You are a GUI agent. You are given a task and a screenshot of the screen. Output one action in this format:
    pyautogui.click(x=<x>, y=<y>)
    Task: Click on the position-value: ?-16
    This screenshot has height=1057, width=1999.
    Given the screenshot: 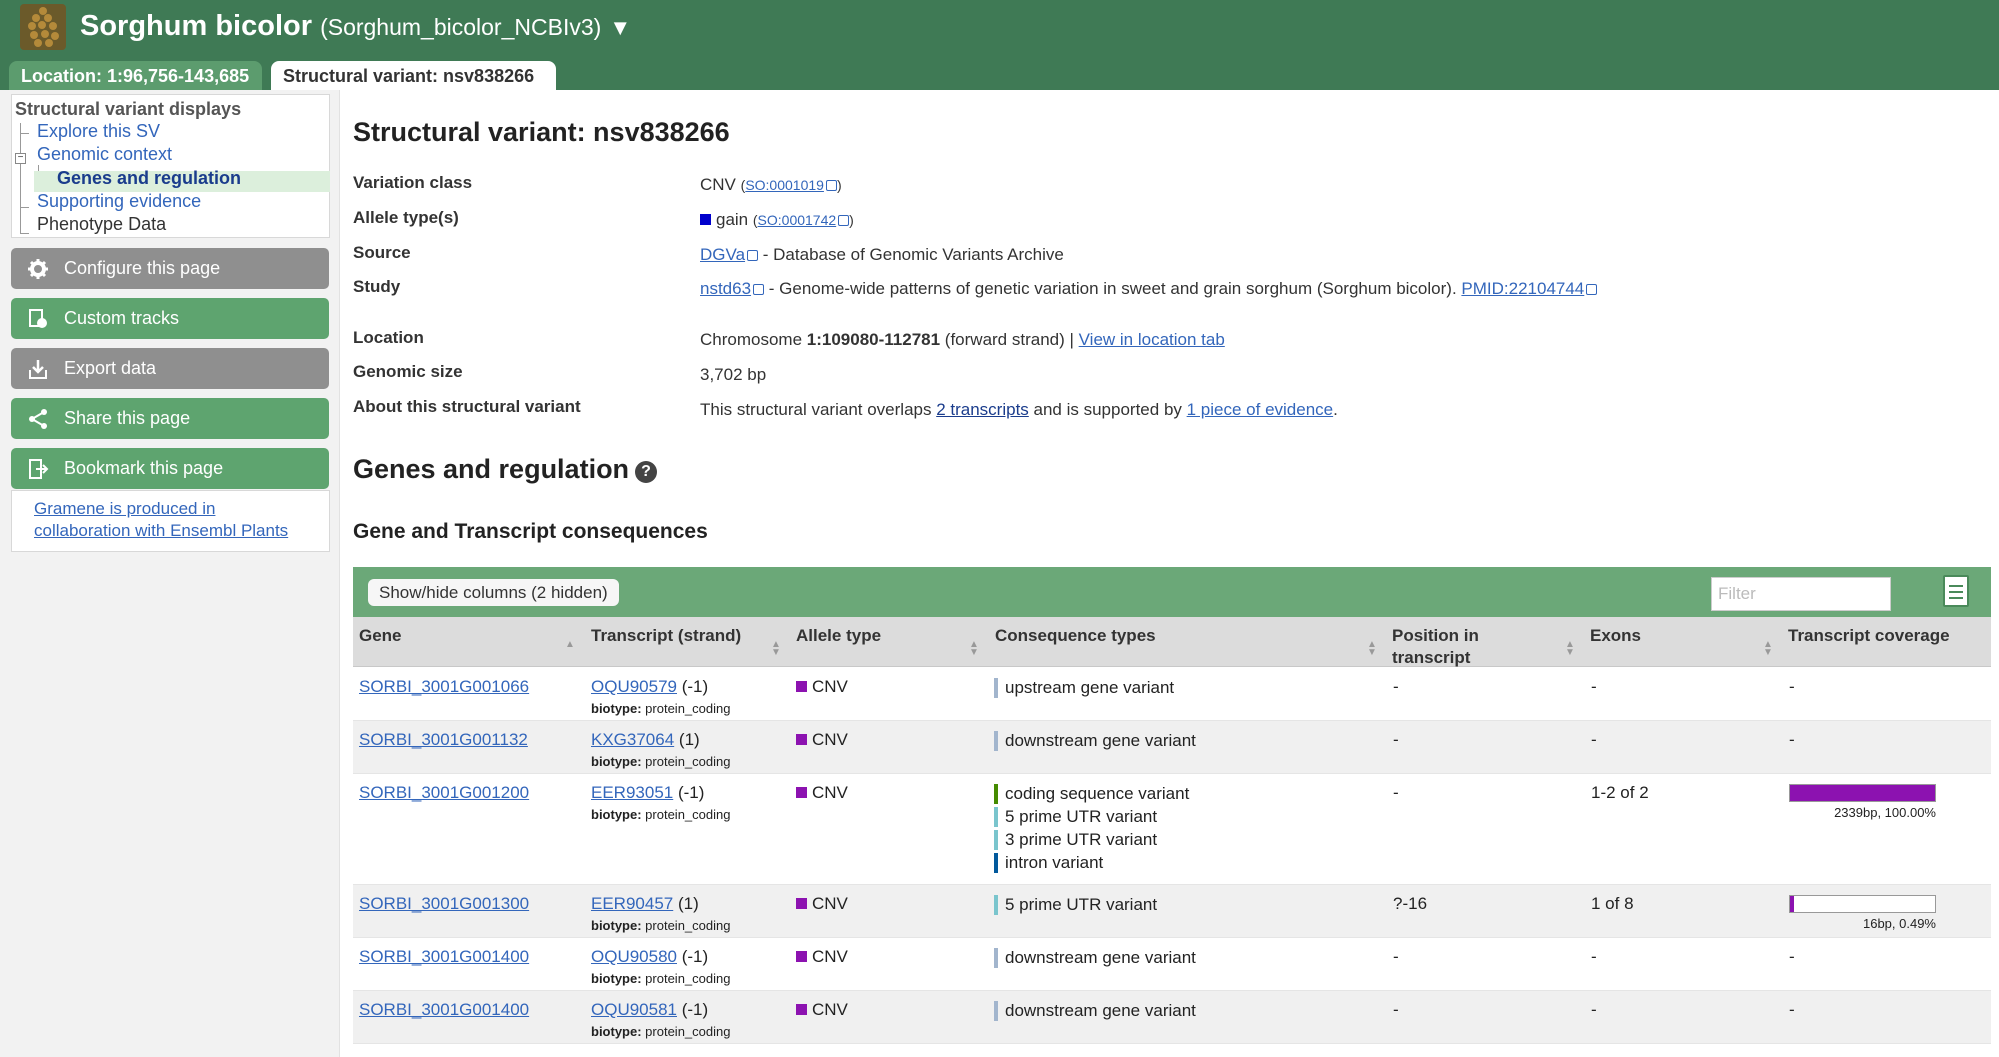 What is the action you would take?
    pyautogui.click(x=1410, y=903)
    